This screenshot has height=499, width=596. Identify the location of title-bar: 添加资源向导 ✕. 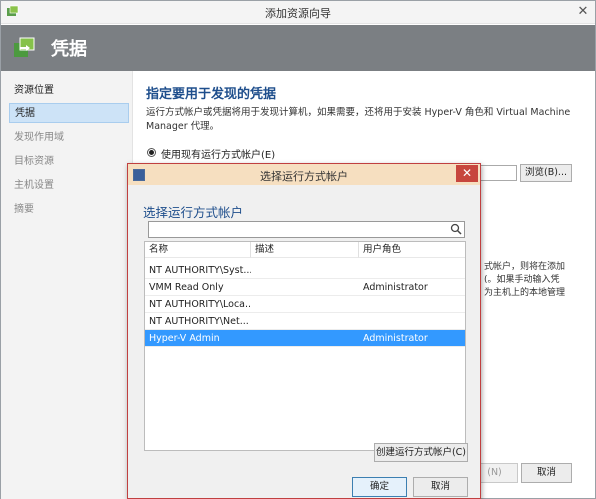
(298, 12).